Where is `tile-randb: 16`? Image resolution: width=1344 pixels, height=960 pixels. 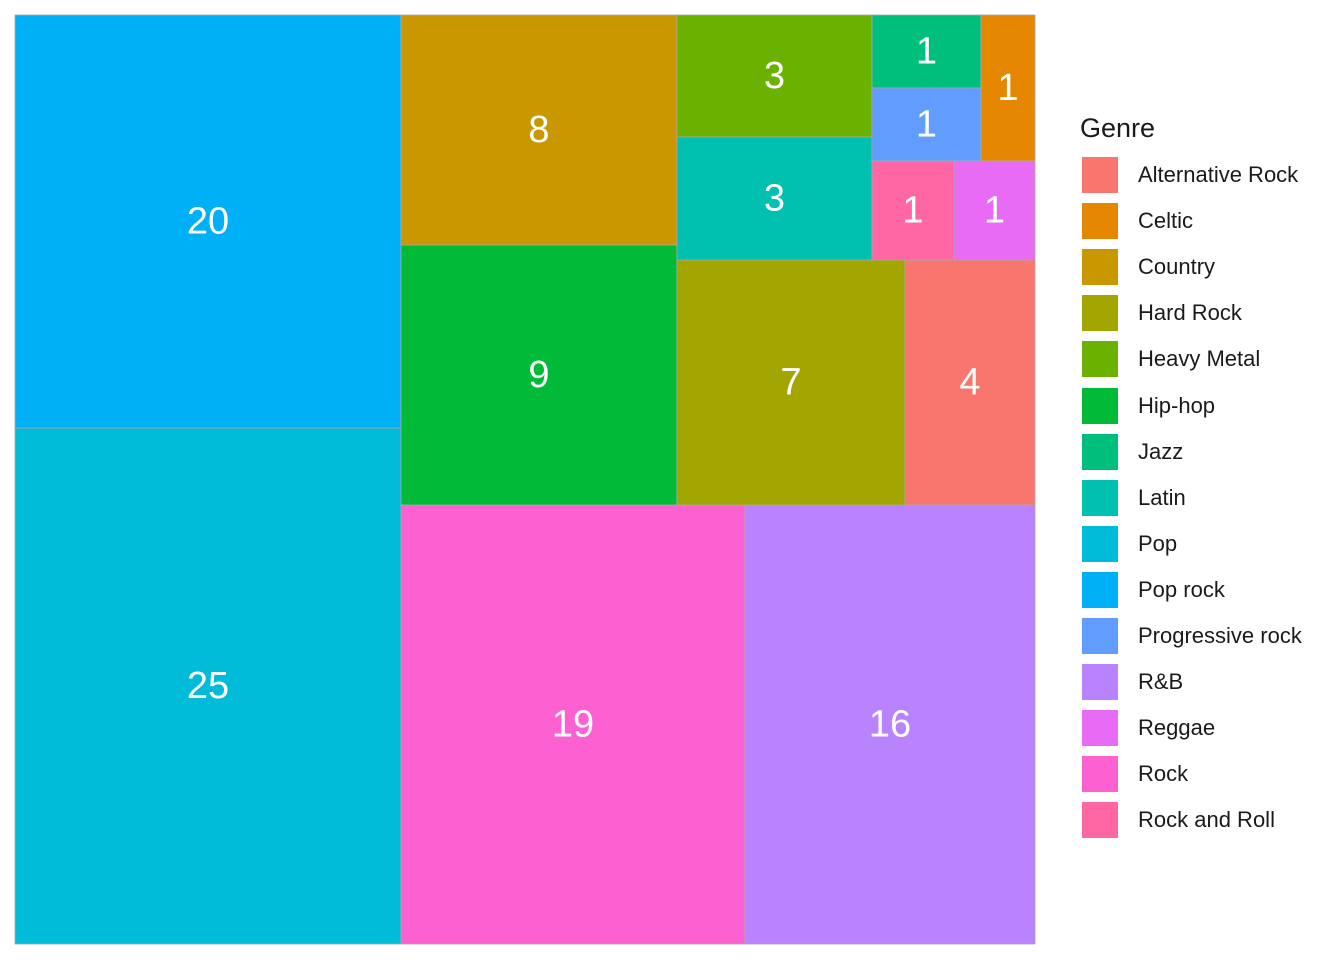 tile-randb: 16 is located at coordinates (890, 724).